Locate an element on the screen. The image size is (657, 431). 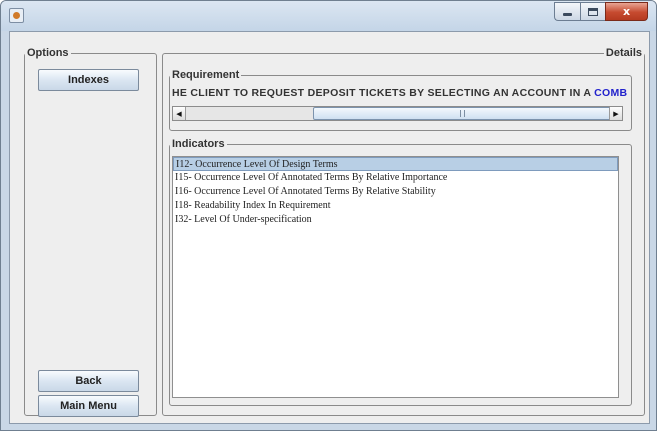
requirement-text-highlight: COMBO BOX is located at coordinates (610, 93).